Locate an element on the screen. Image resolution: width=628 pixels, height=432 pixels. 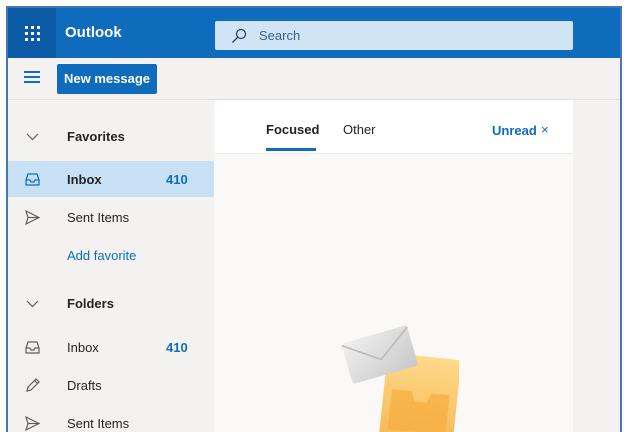
app-title: Outlook is located at coordinates (93, 33).